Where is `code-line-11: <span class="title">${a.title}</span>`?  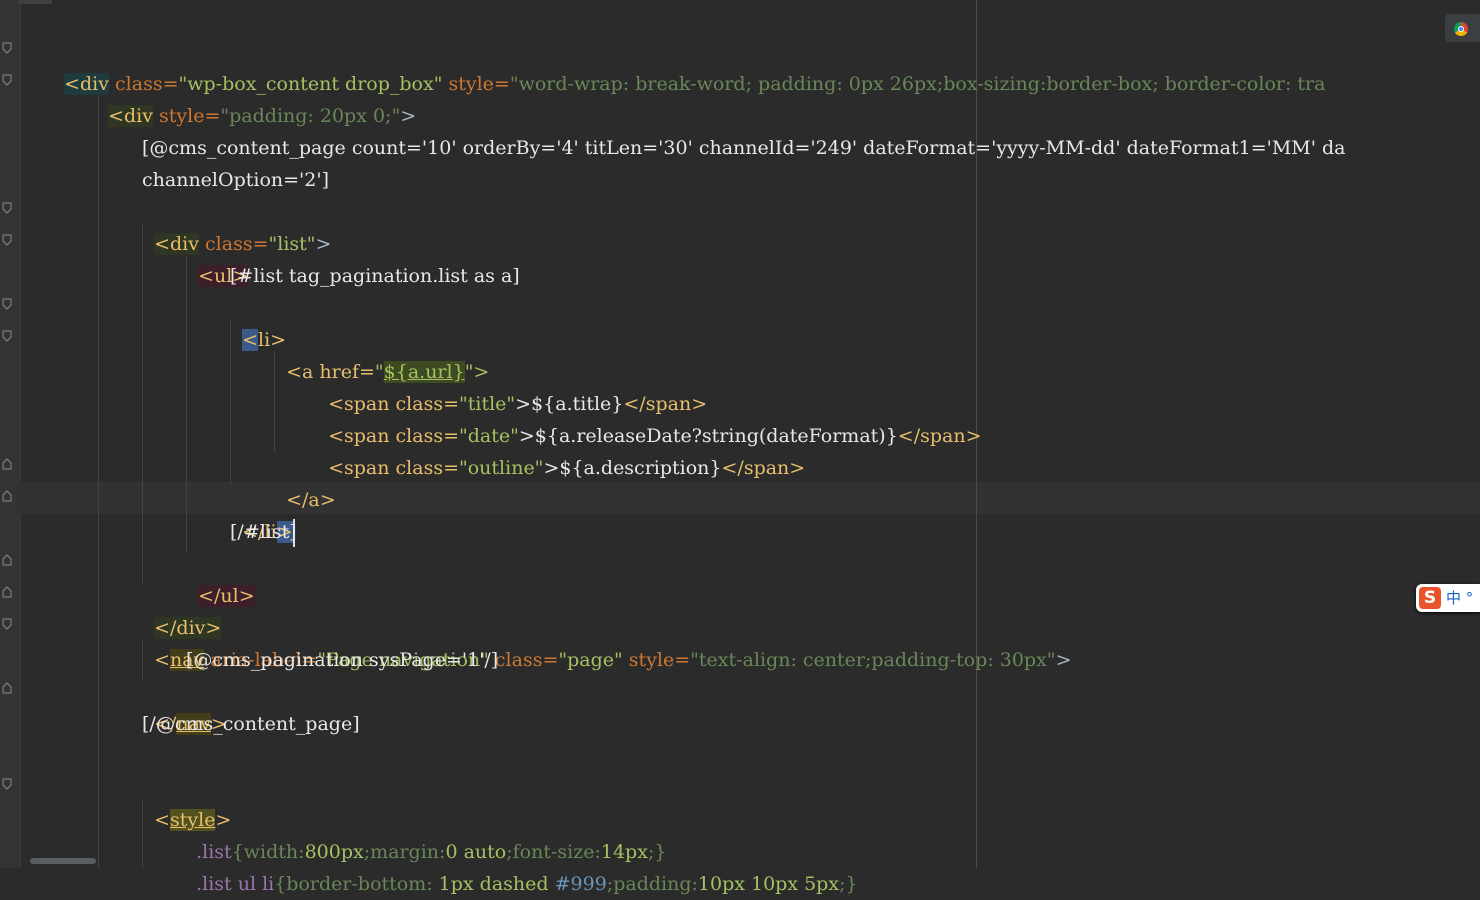
code-line-11: <span class="title">${a.title}</span> is located at coordinates (511, 385).